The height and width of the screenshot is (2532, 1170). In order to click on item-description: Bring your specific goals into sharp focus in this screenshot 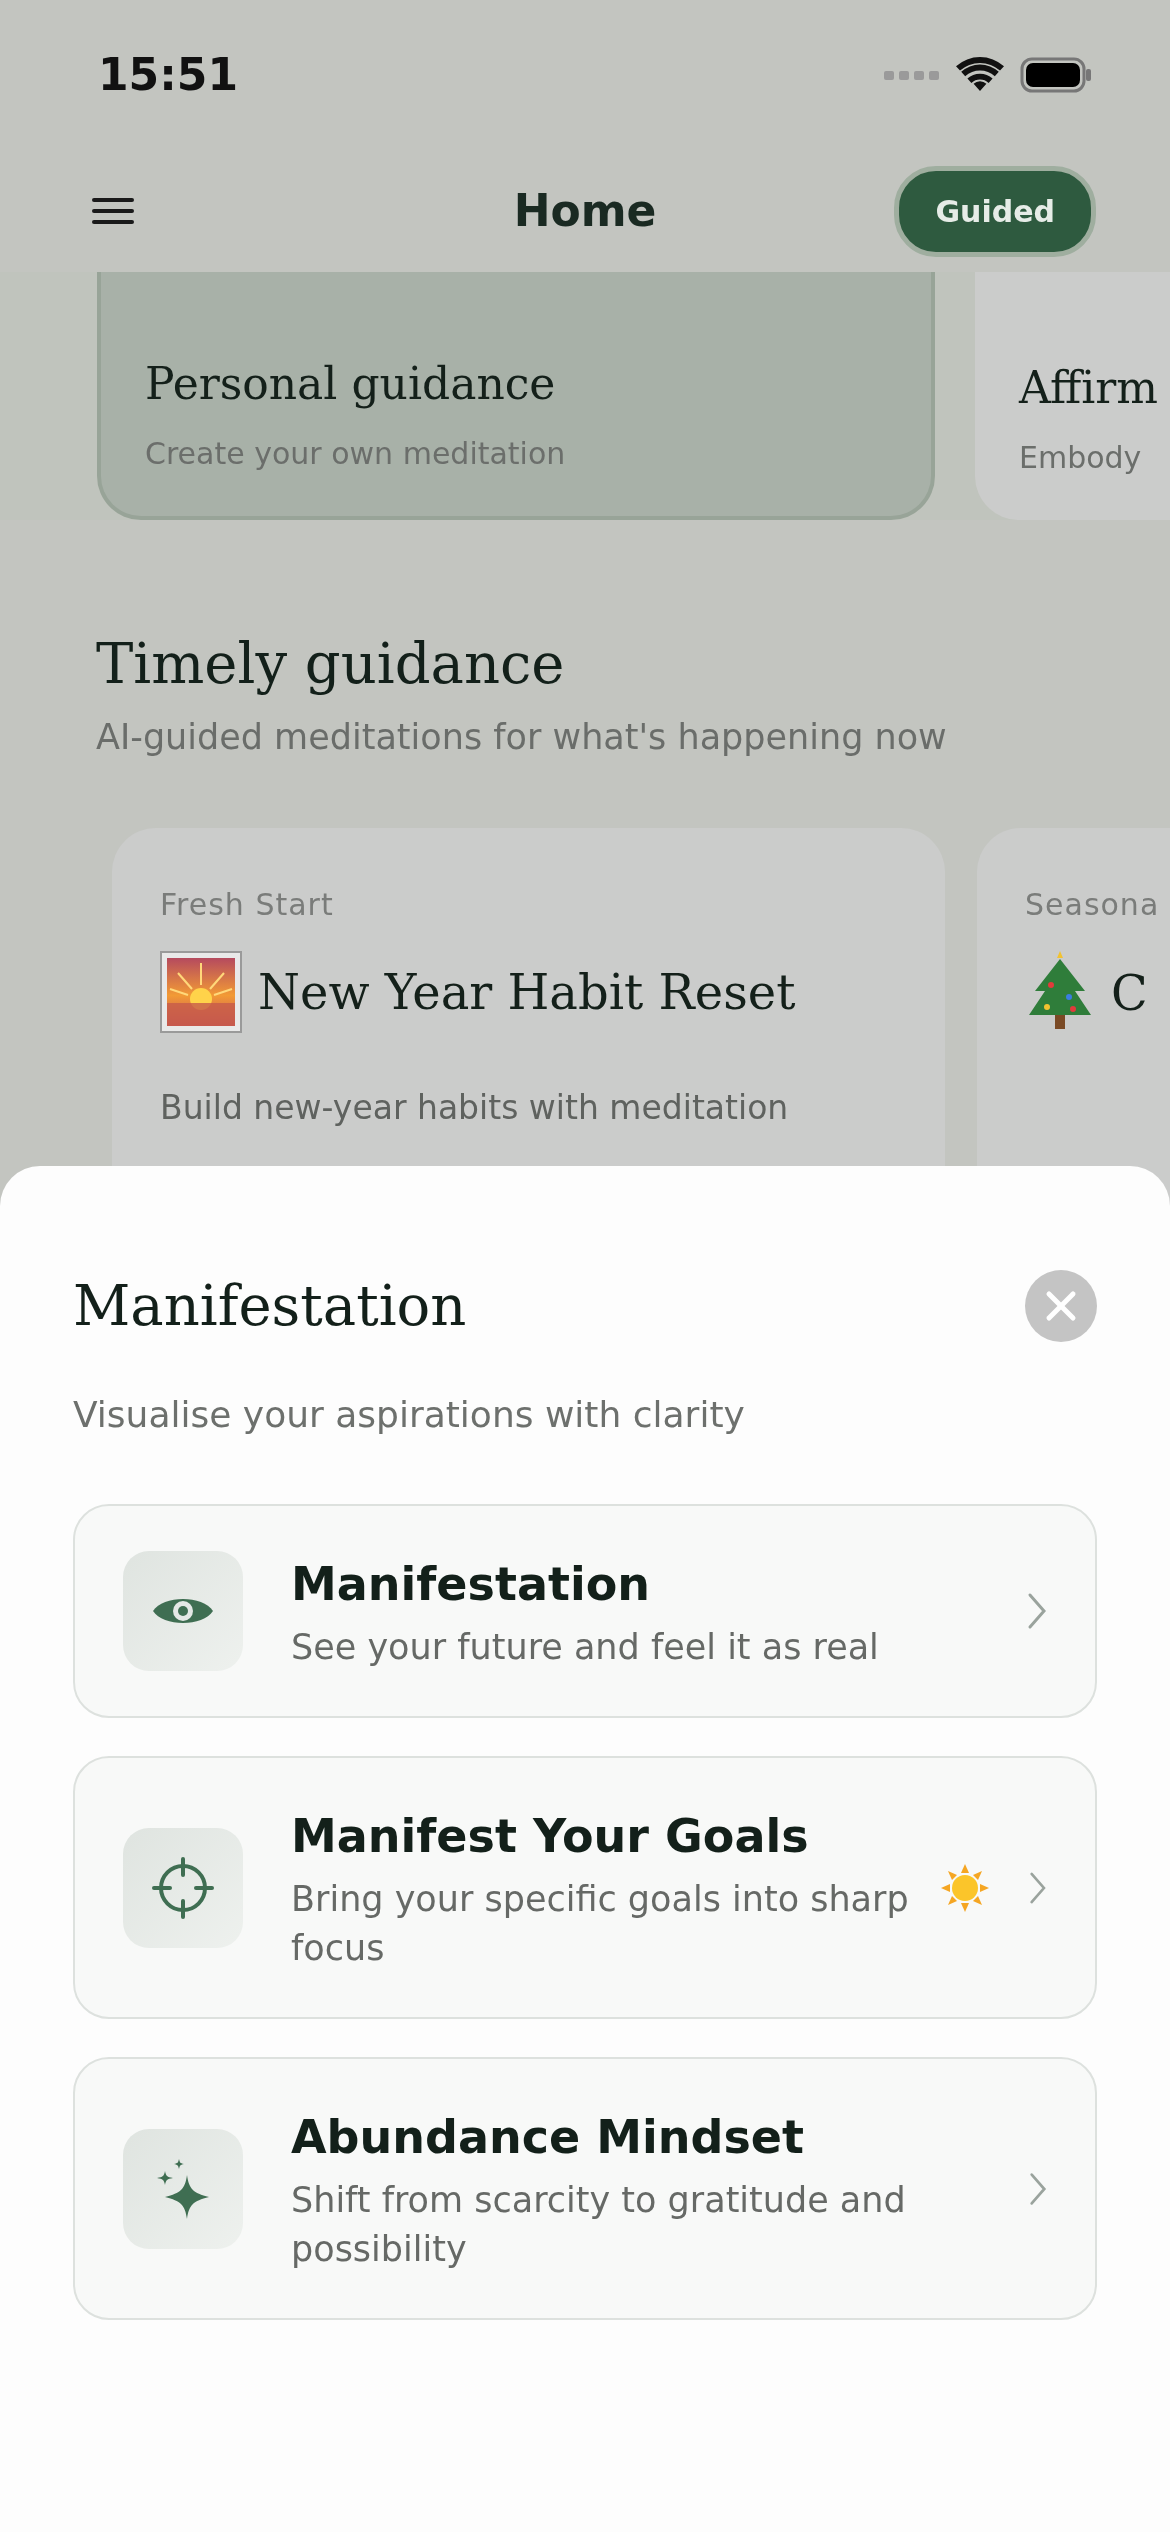, I will do `click(600, 1924)`.